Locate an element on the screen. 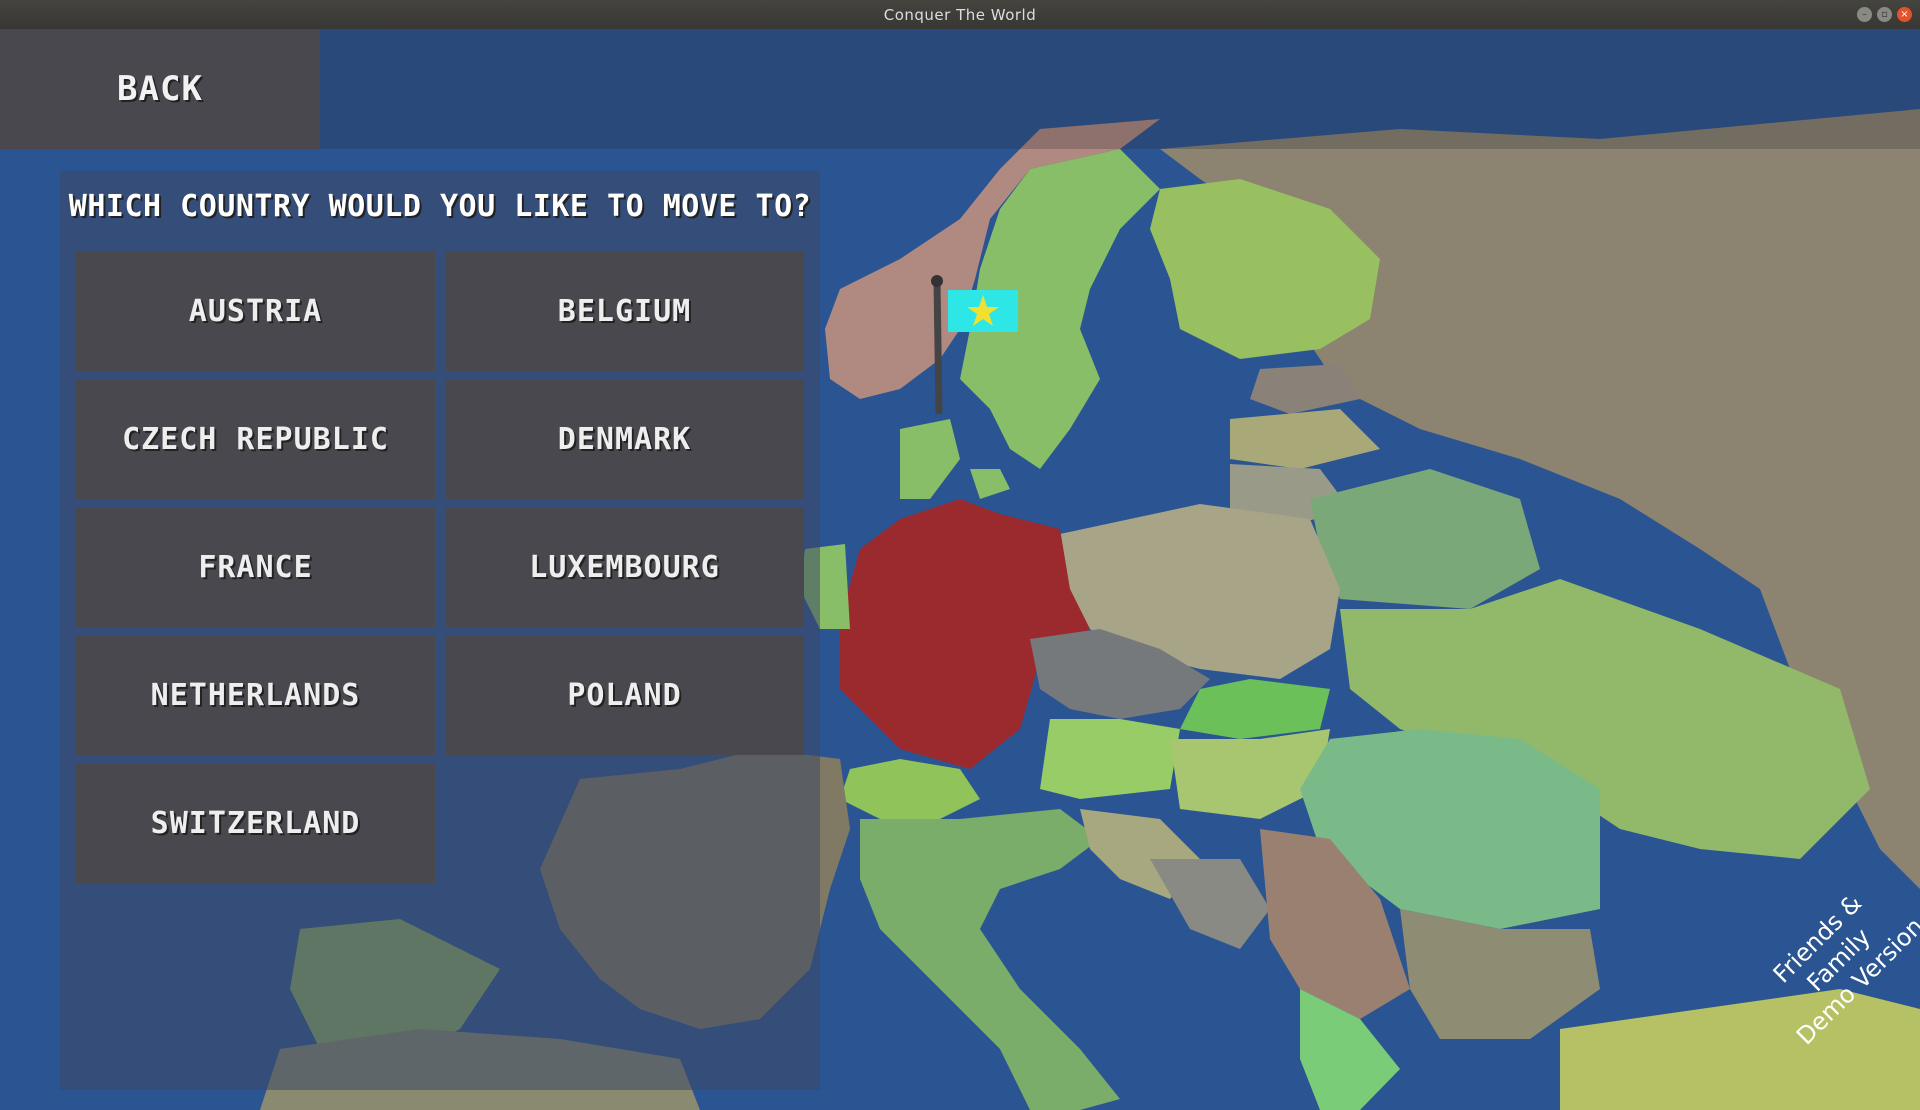 The width and height of the screenshot is (1920, 1110). maximize-icon: ▫ is located at coordinates (1884, 14).